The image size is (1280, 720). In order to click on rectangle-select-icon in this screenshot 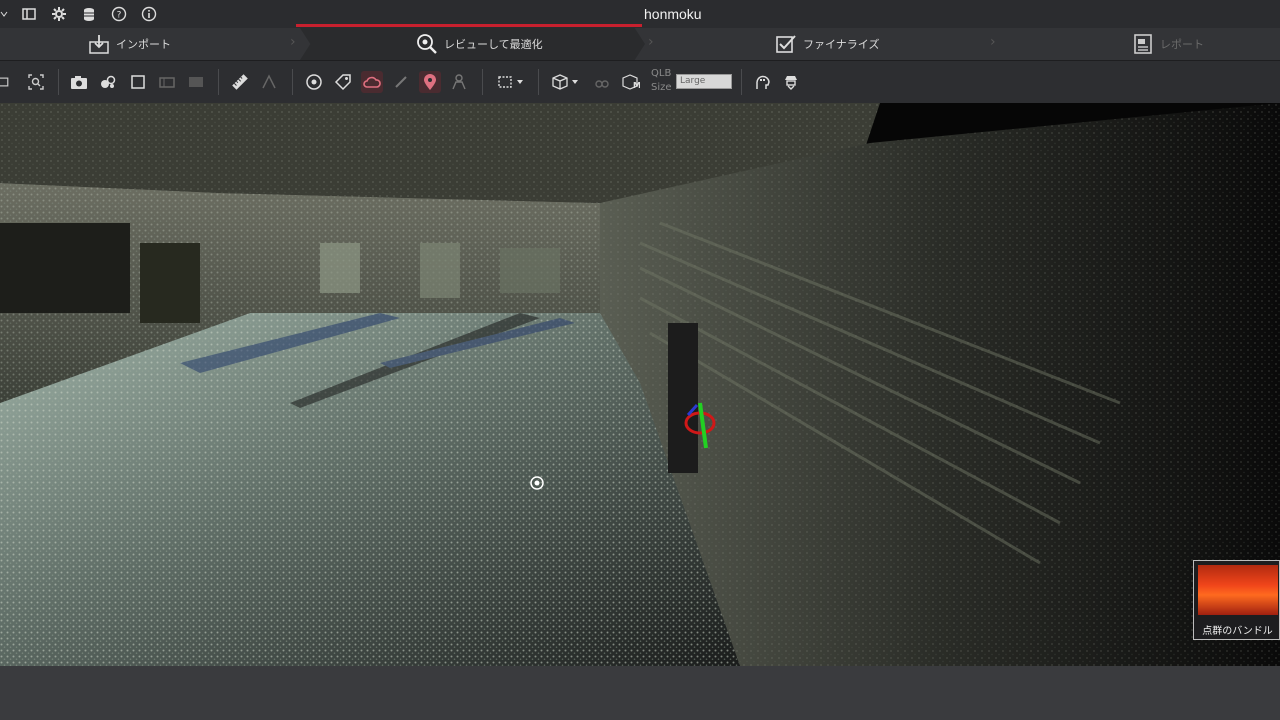, I will do `click(138, 82)`.